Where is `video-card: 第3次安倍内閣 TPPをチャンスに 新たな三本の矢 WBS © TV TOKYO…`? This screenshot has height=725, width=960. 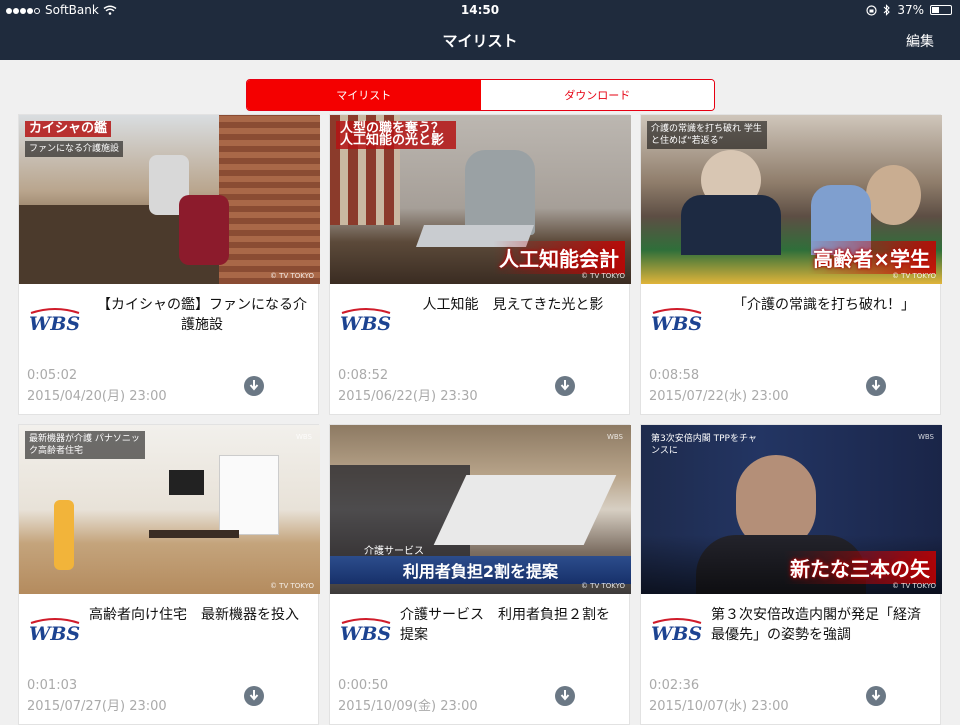 video-card: 第3次安倍内閣 TPPをチャンスに 新たな三本の矢 WBS © TV TOKYO… is located at coordinates (791, 574).